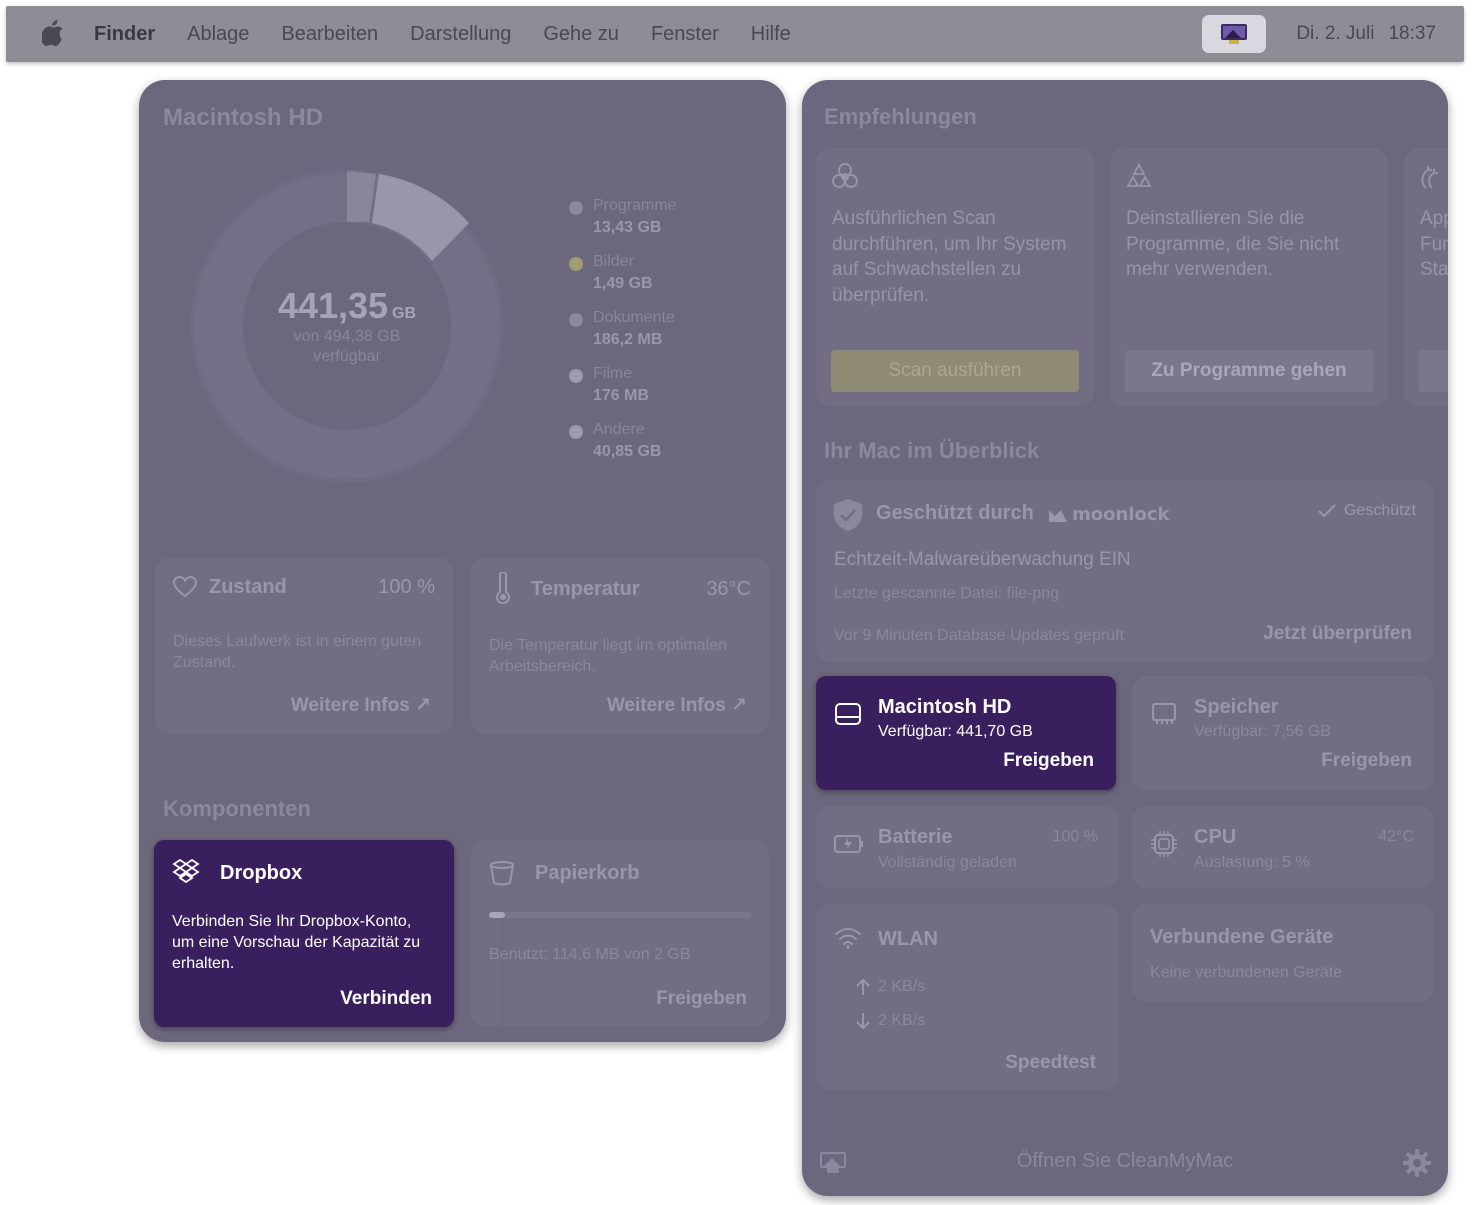  Describe the element at coordinates (1048, 761) in the screenshot. I see `disk-free-button: Freigeben` at that location.